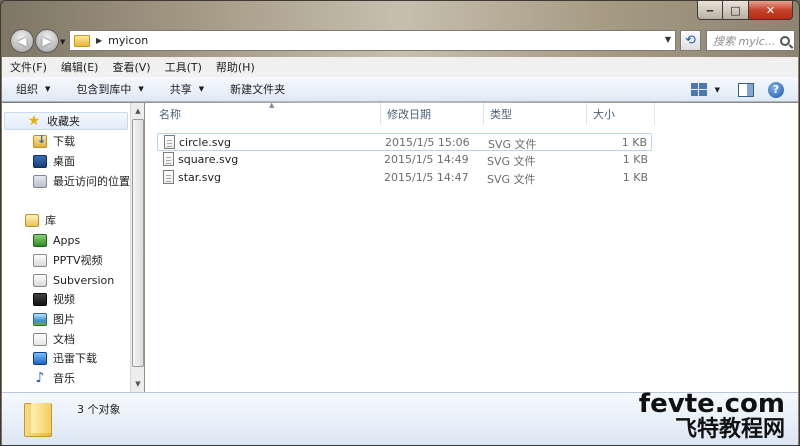 The height and width of the screenshot is (446, 800). What do you see at coordinates (104, 89) in the screenshot?
I see `include-label: 包含到库中` at bounding box center [104, 89].